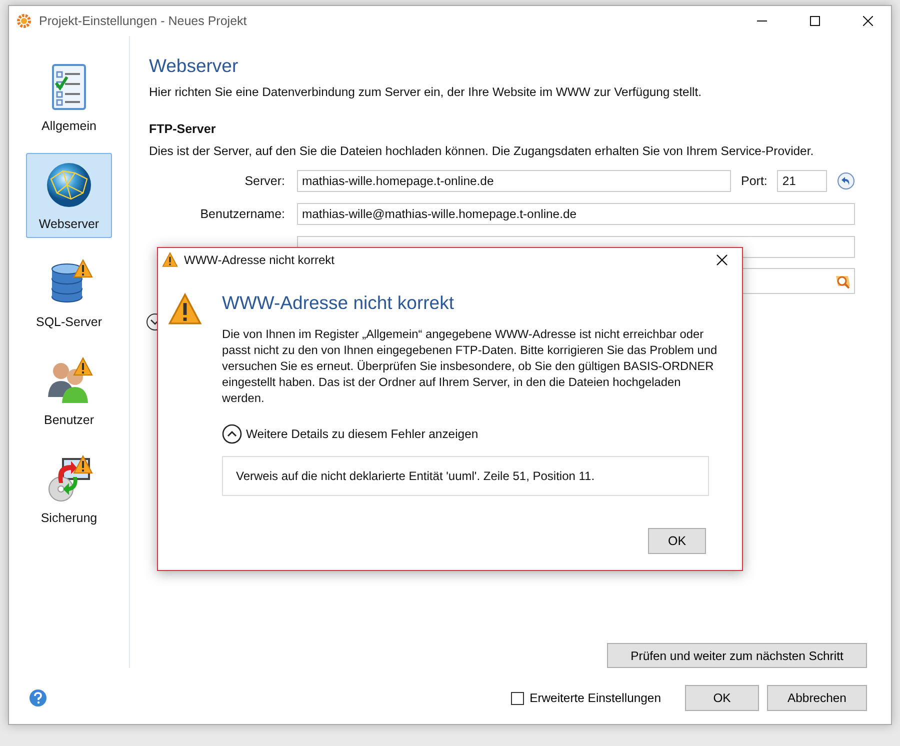 This screenshot has height=746, width=900. What do you see at coordinates (465, 476) in the screenshot?
I see `error-details: Verweis auf die nicht deklarierte Entität 'uuml'. Zeile 51, Position 11.` at bounding box center [465, 476].